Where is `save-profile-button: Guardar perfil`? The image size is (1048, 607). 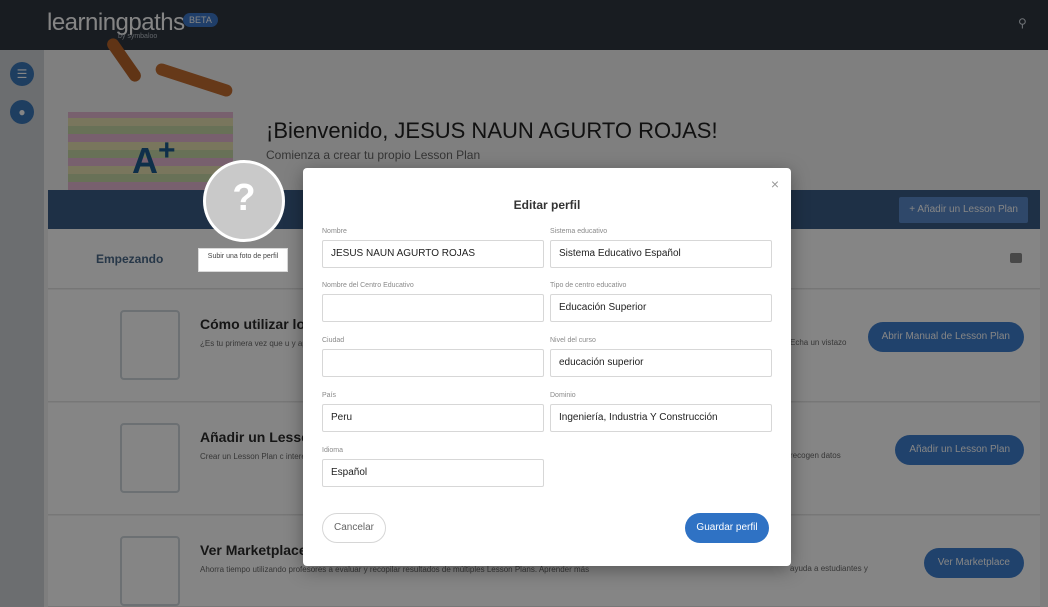
save-profile-button: Guardar perfil is located at coordinates (727, 528).